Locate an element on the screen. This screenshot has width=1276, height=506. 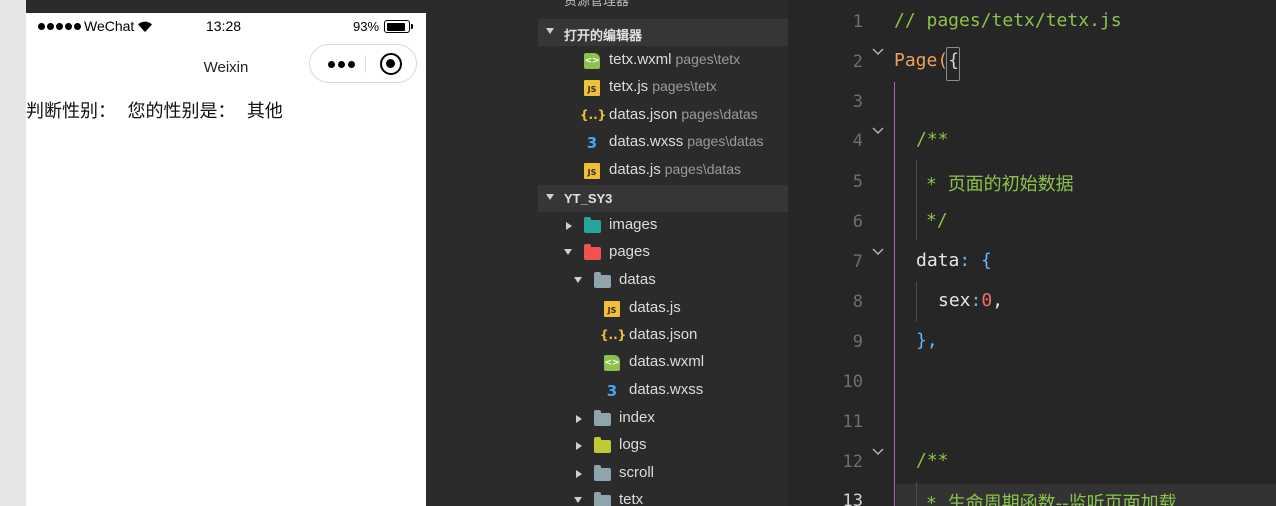
file-name: datas.js is located at coordinates (635, 169).